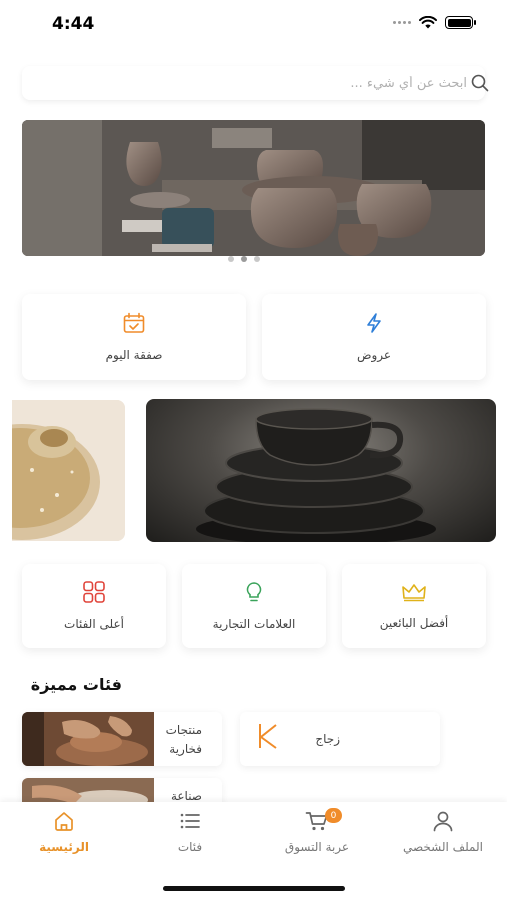  What do you see at coordinates (190, 847) in the screenshot?
I see `nav-label-categories: فئات` at bounding box center [190, 847].